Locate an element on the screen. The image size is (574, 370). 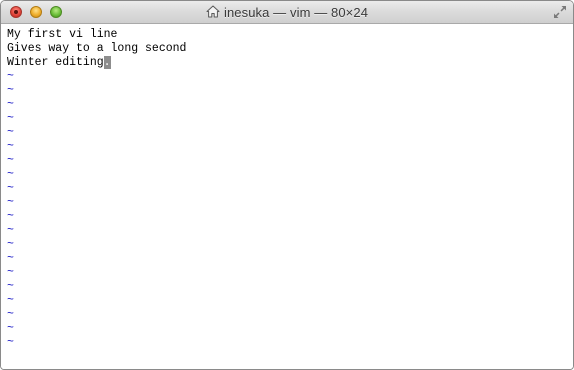
close-button is located at coordinates (16, 12).